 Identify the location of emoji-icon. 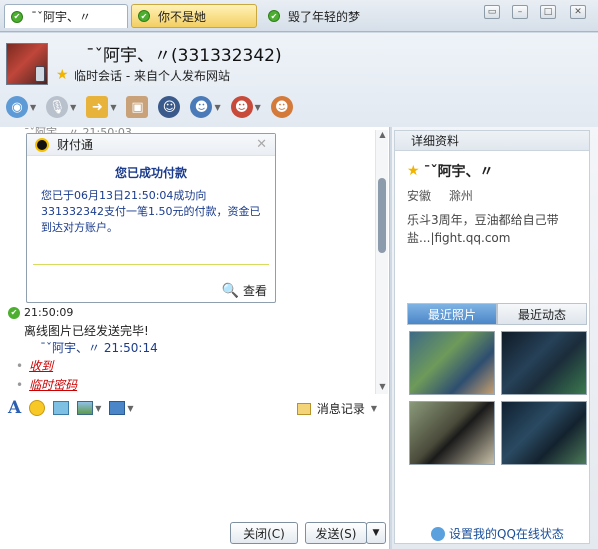
(37, 408).